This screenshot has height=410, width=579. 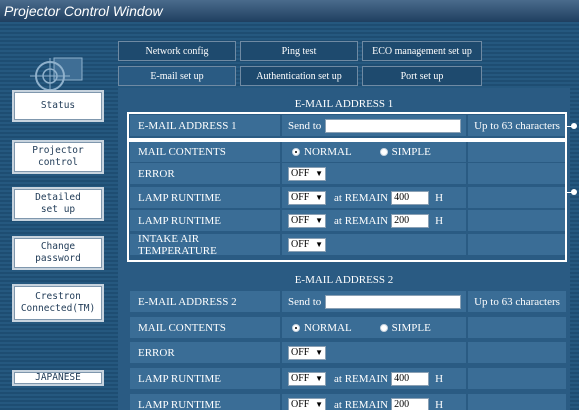 What do you see at coordinates (374, 328) in the screenshot?
I see `email2-mail-contents-options: NORMAL SIMPLE` at bounding box center [374, 328].